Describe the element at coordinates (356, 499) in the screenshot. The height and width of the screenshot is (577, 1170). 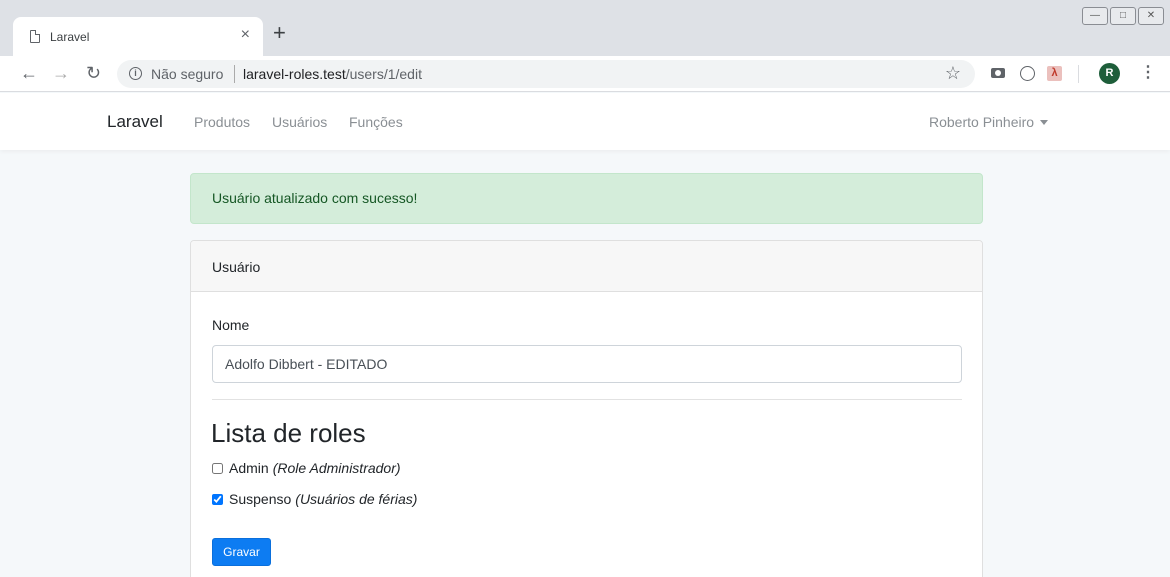
I see `role-description: (Usuários de férias)` at that location.